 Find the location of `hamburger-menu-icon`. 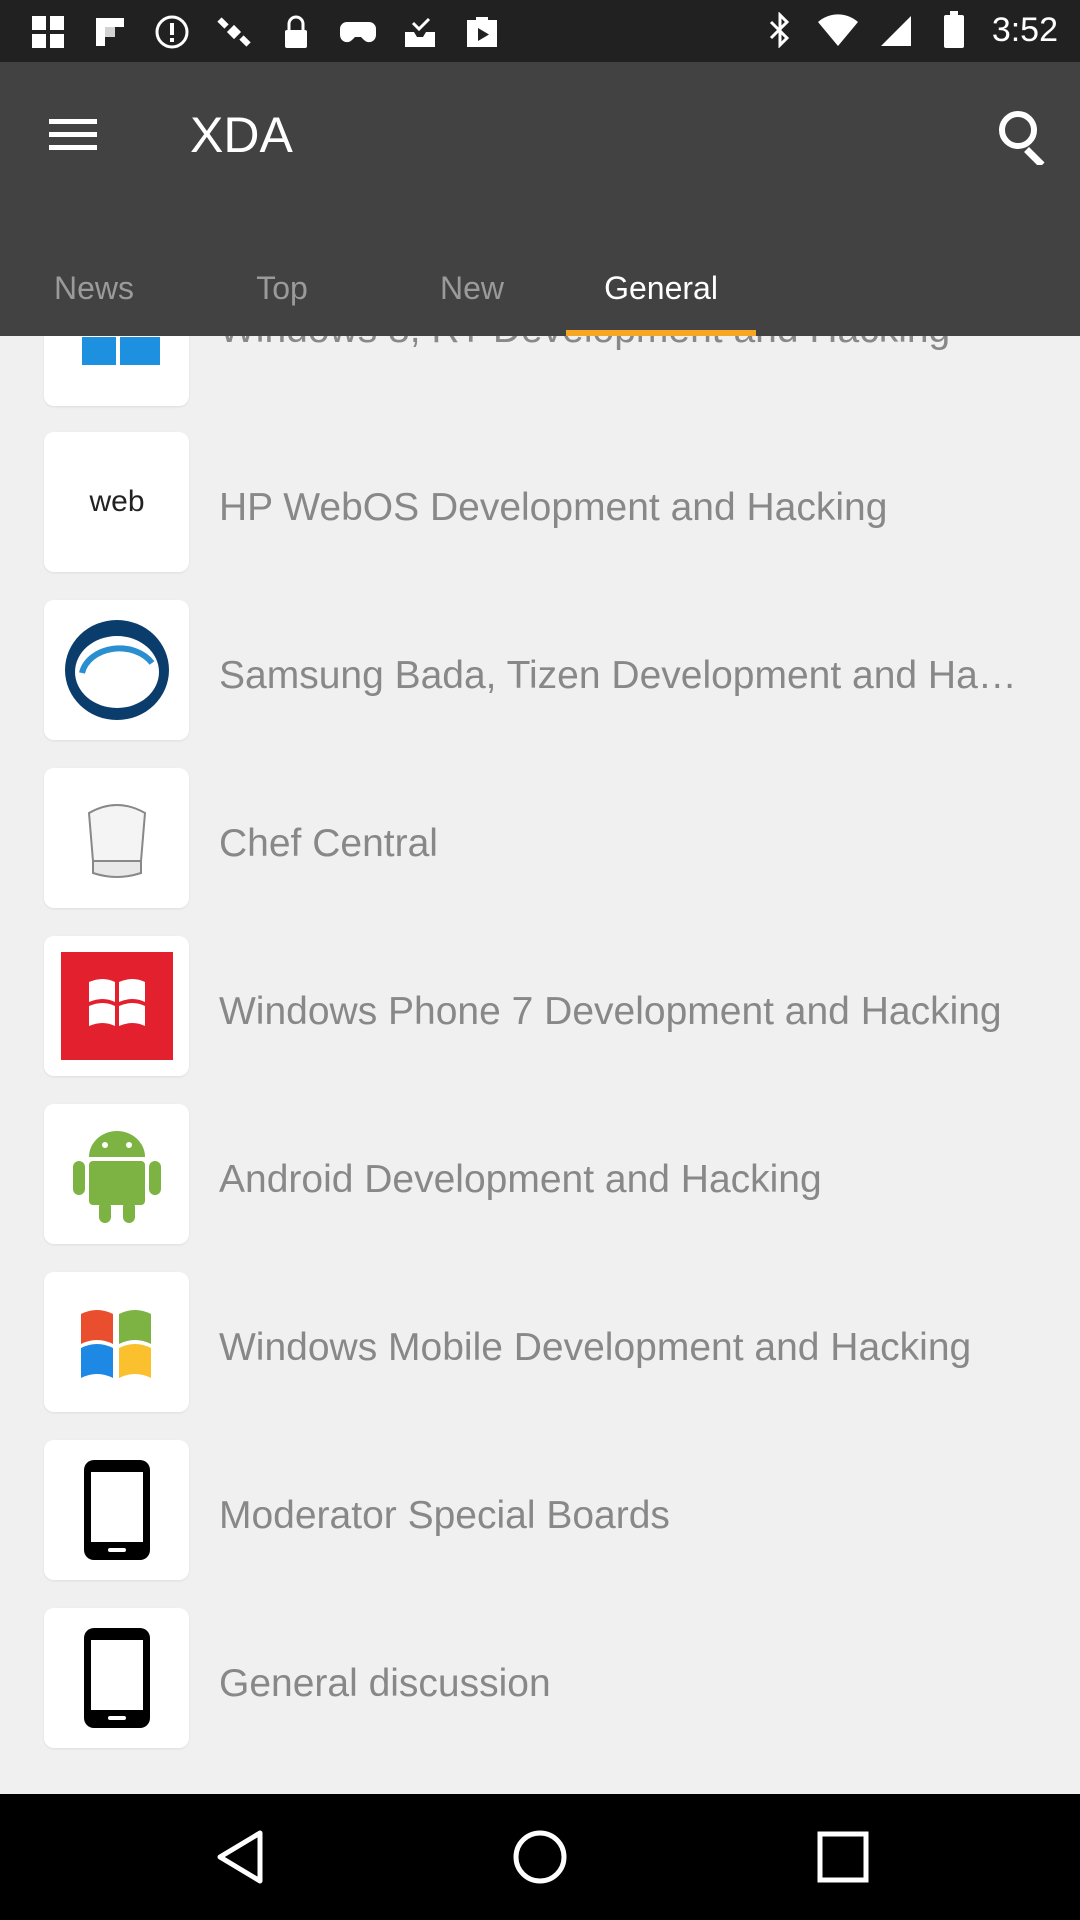

hamburger-menu-icon is located at coordinates (73, 135).